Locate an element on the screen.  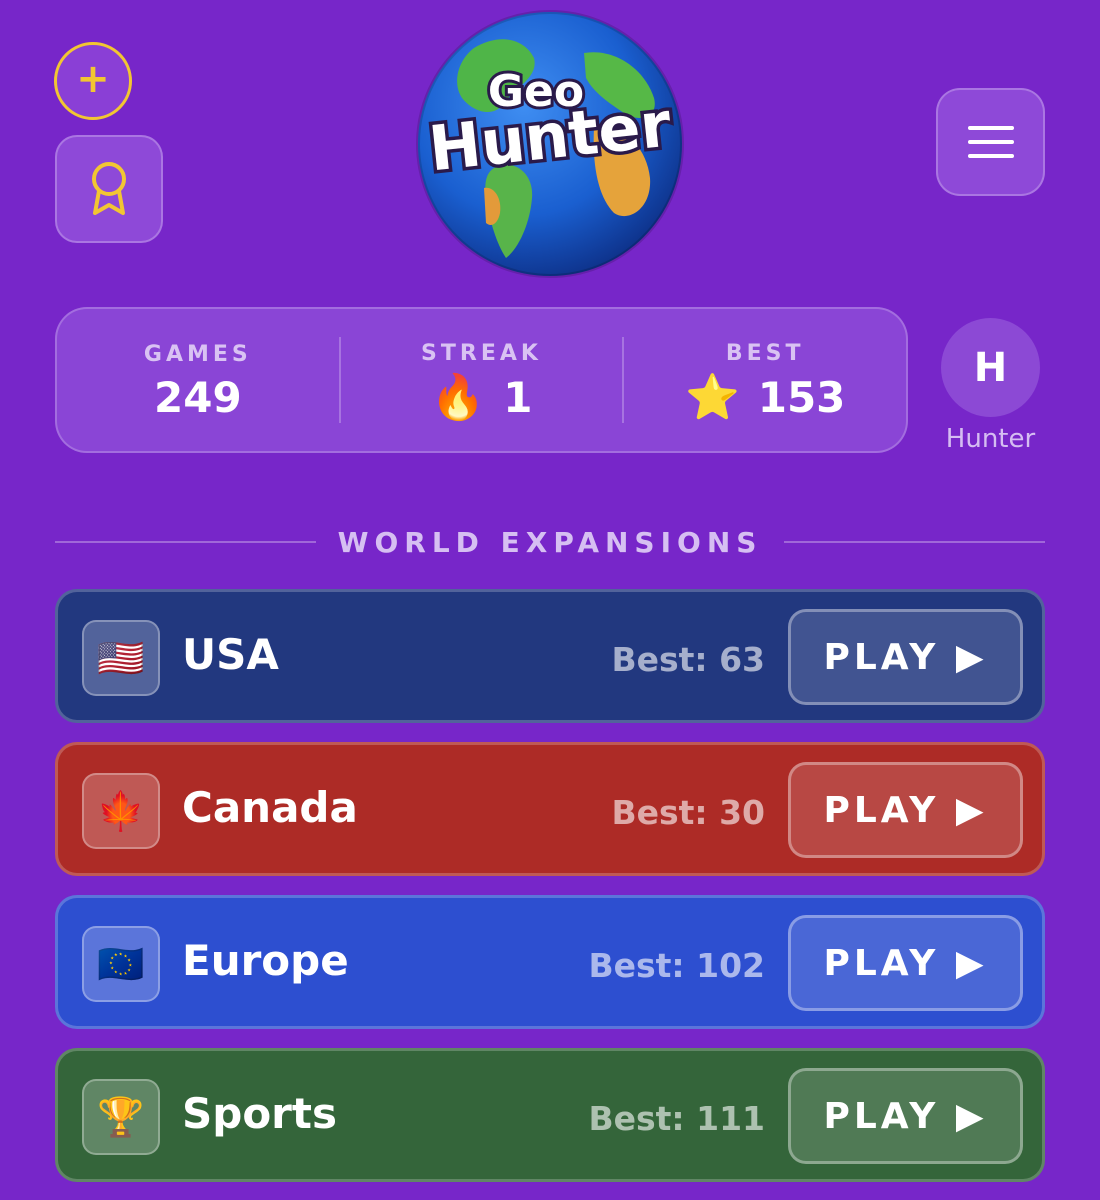
hamburger-menu-icon is located at coordinates (990, 142).